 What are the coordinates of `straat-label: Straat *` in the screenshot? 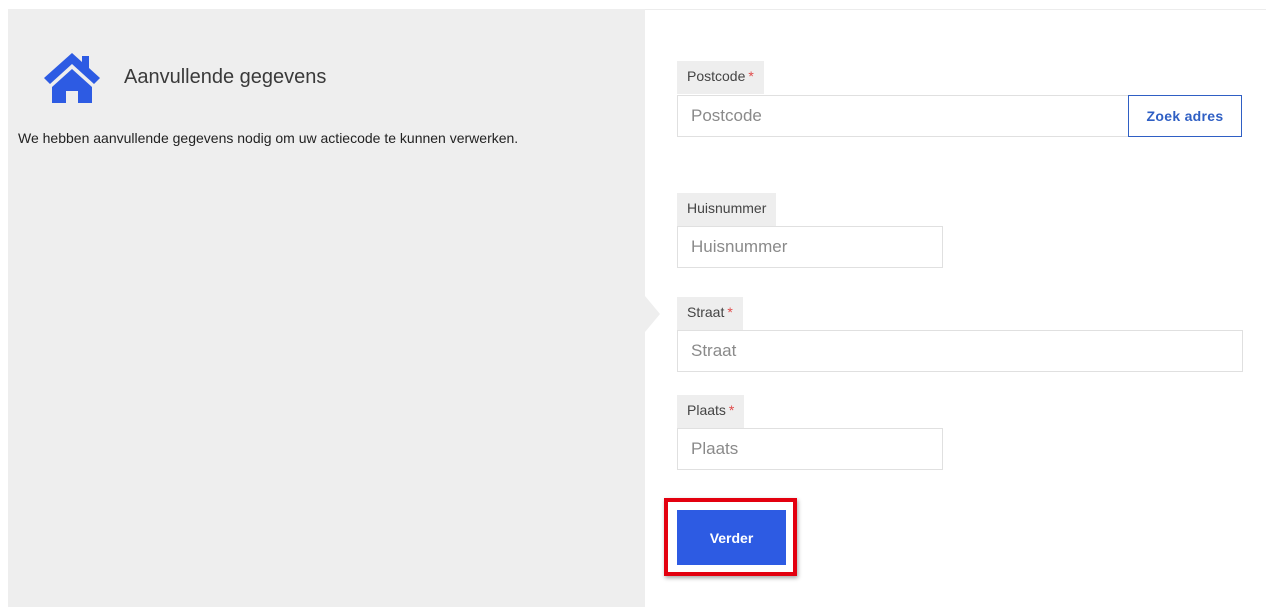 It's located at (710, 313).